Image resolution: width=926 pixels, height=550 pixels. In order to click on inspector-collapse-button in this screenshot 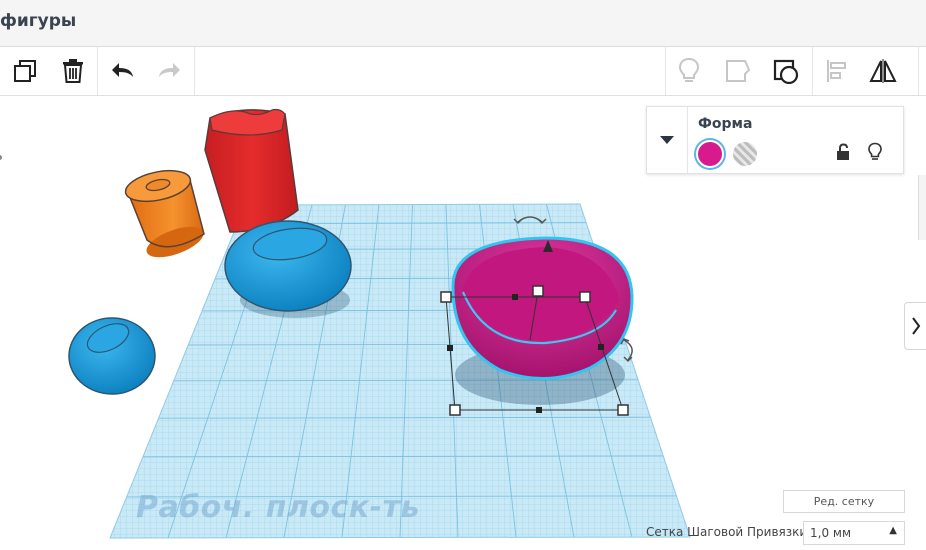, I will do `click(667, 140)`.